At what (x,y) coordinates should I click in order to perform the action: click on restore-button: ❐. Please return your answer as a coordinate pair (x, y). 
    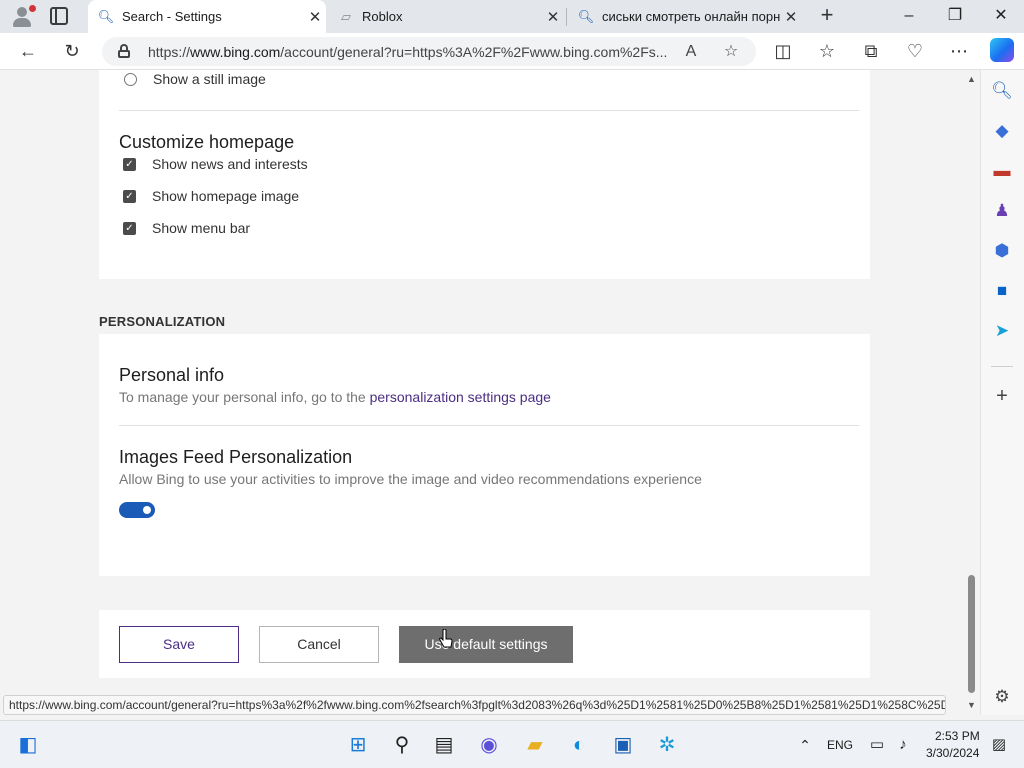
    Looking at the image, I should click on (955, 16).